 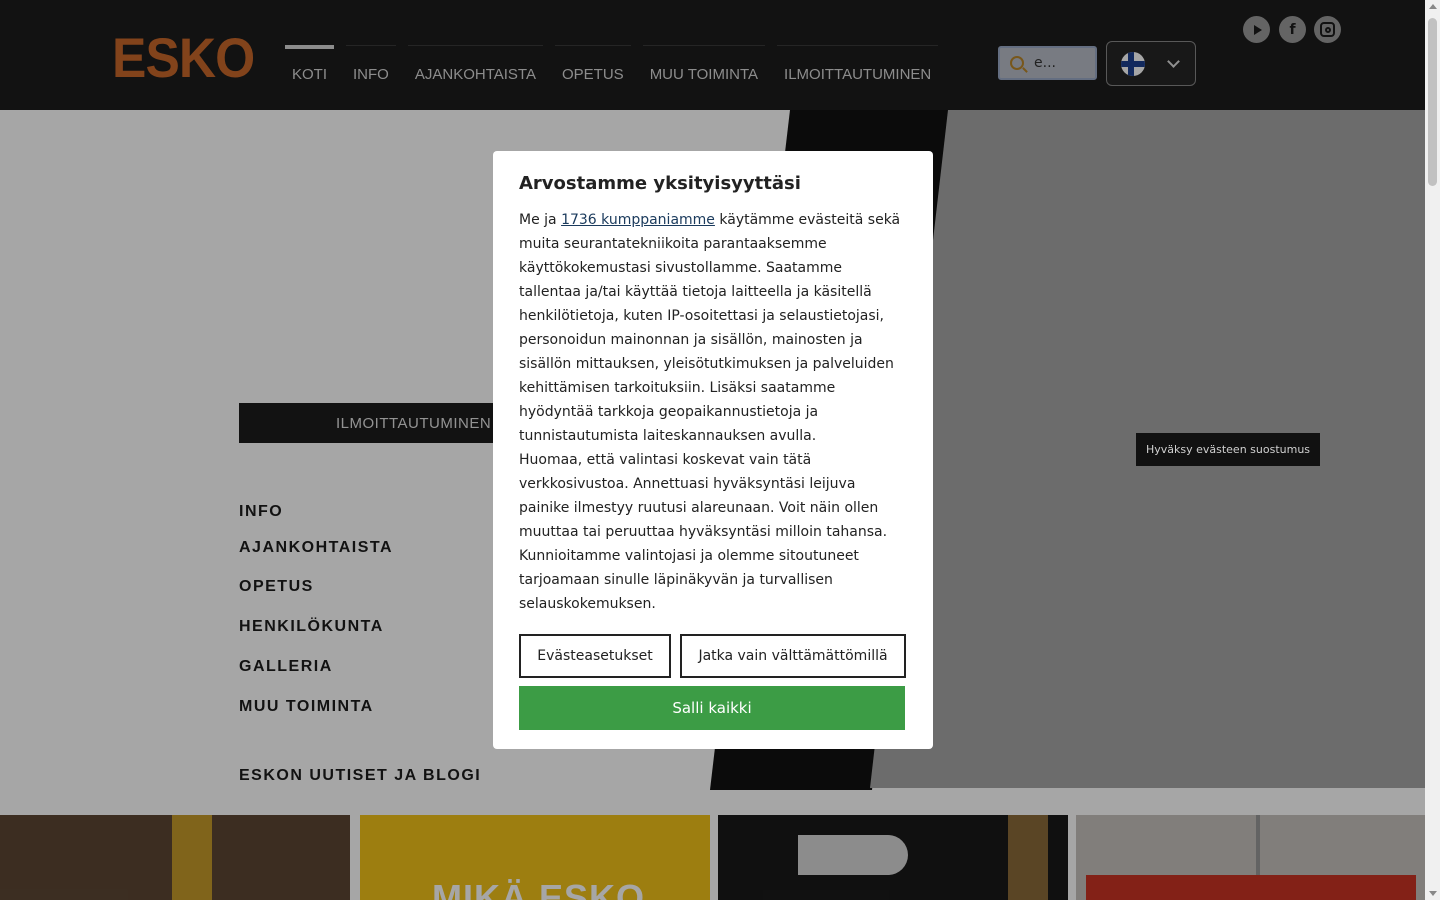 I want to click on allow-all-button: Salli kaikki, so click(x=712, y=708).